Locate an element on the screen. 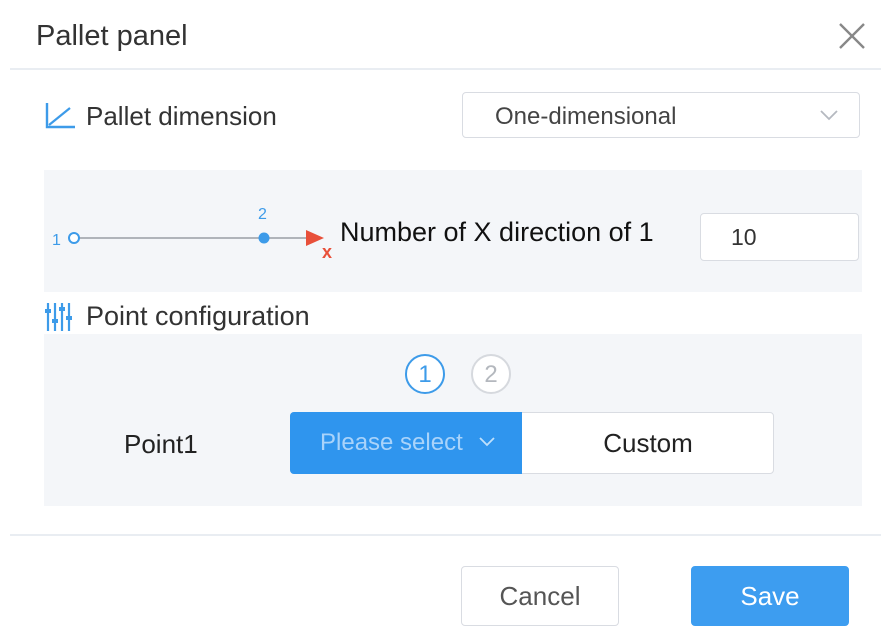 Image resolution: width=881 pixels, height=626 pixels. diagram-point-1-marker is located at coordinates (74, 238).